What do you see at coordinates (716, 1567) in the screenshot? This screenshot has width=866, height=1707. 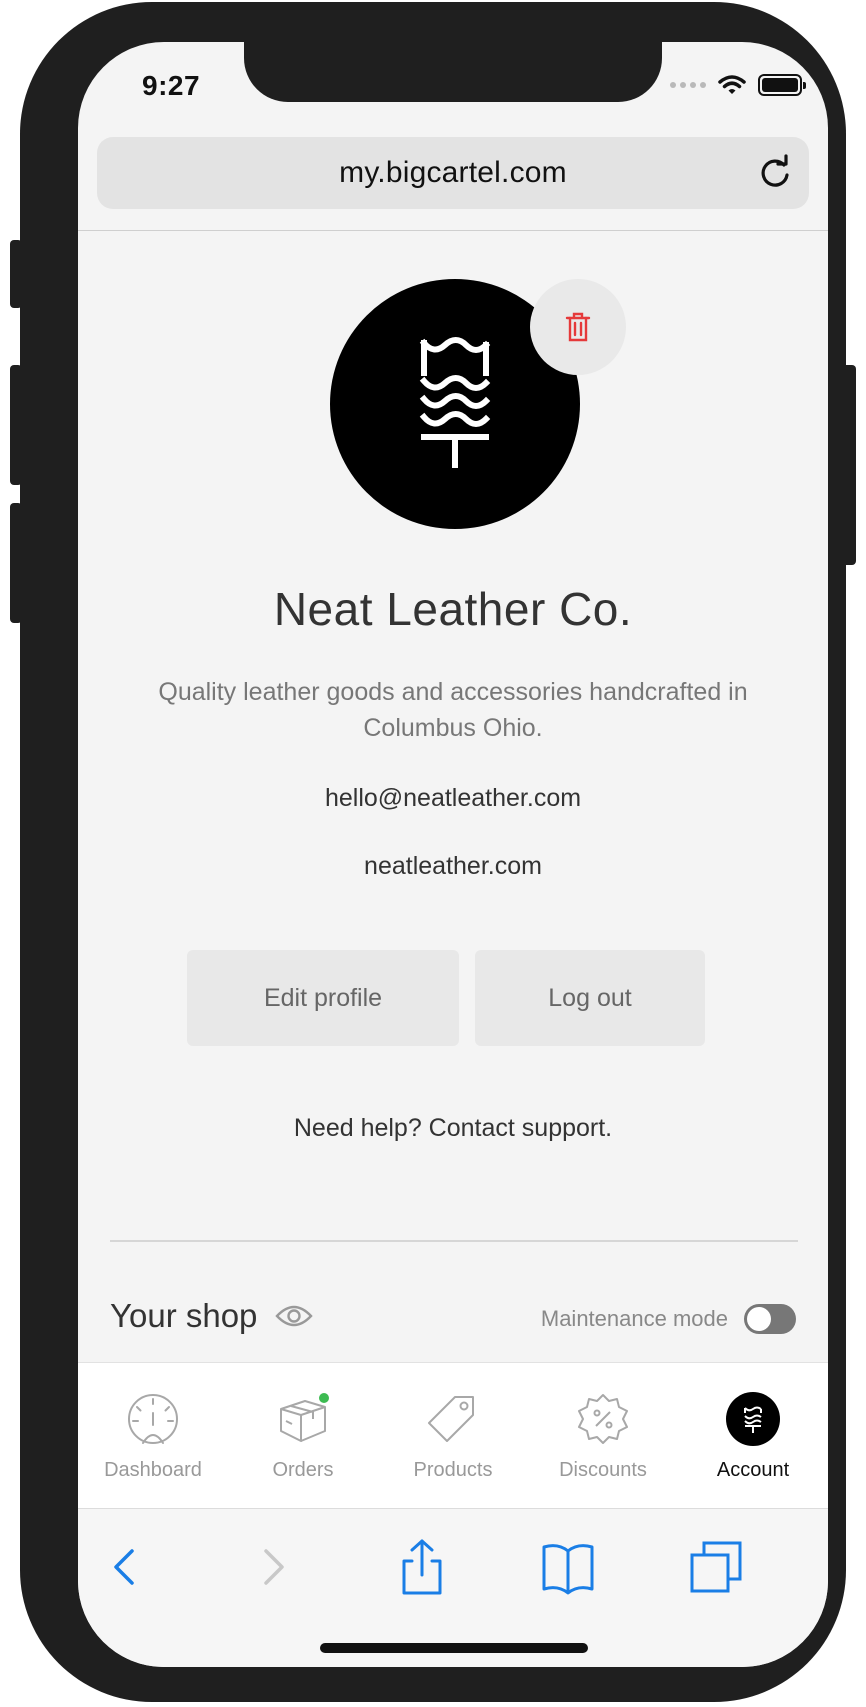 I see `tabs-icon` at bounding box center [716, 1567].